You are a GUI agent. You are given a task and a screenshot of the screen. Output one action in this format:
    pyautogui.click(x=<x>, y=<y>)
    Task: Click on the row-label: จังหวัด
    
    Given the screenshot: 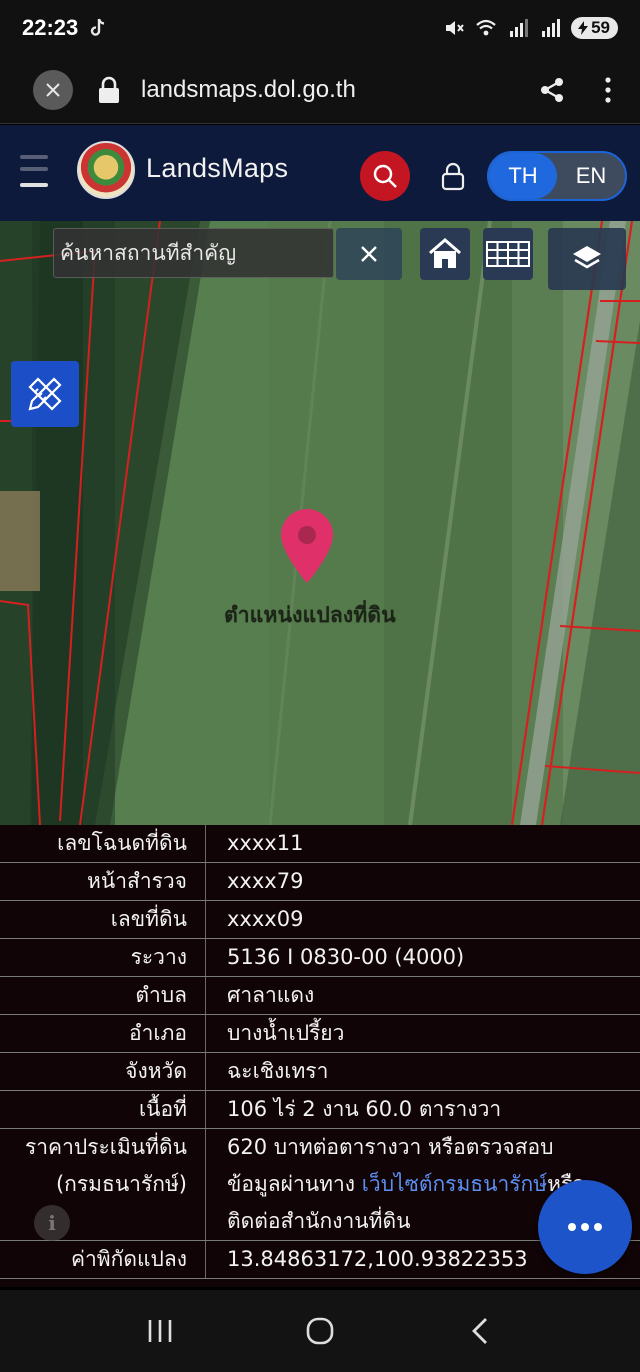 What is the action you would take?
    pyautogui.click(x=103, y=1071)
    